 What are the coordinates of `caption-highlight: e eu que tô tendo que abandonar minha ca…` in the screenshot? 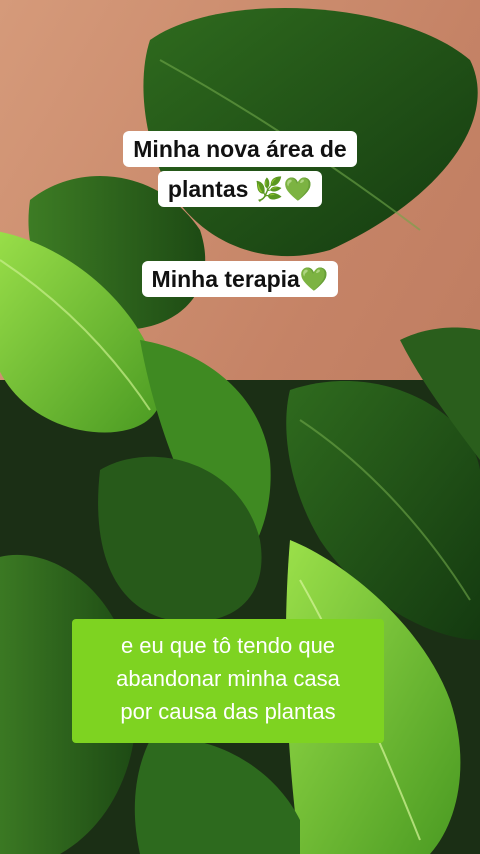 It's located at (228, 681).